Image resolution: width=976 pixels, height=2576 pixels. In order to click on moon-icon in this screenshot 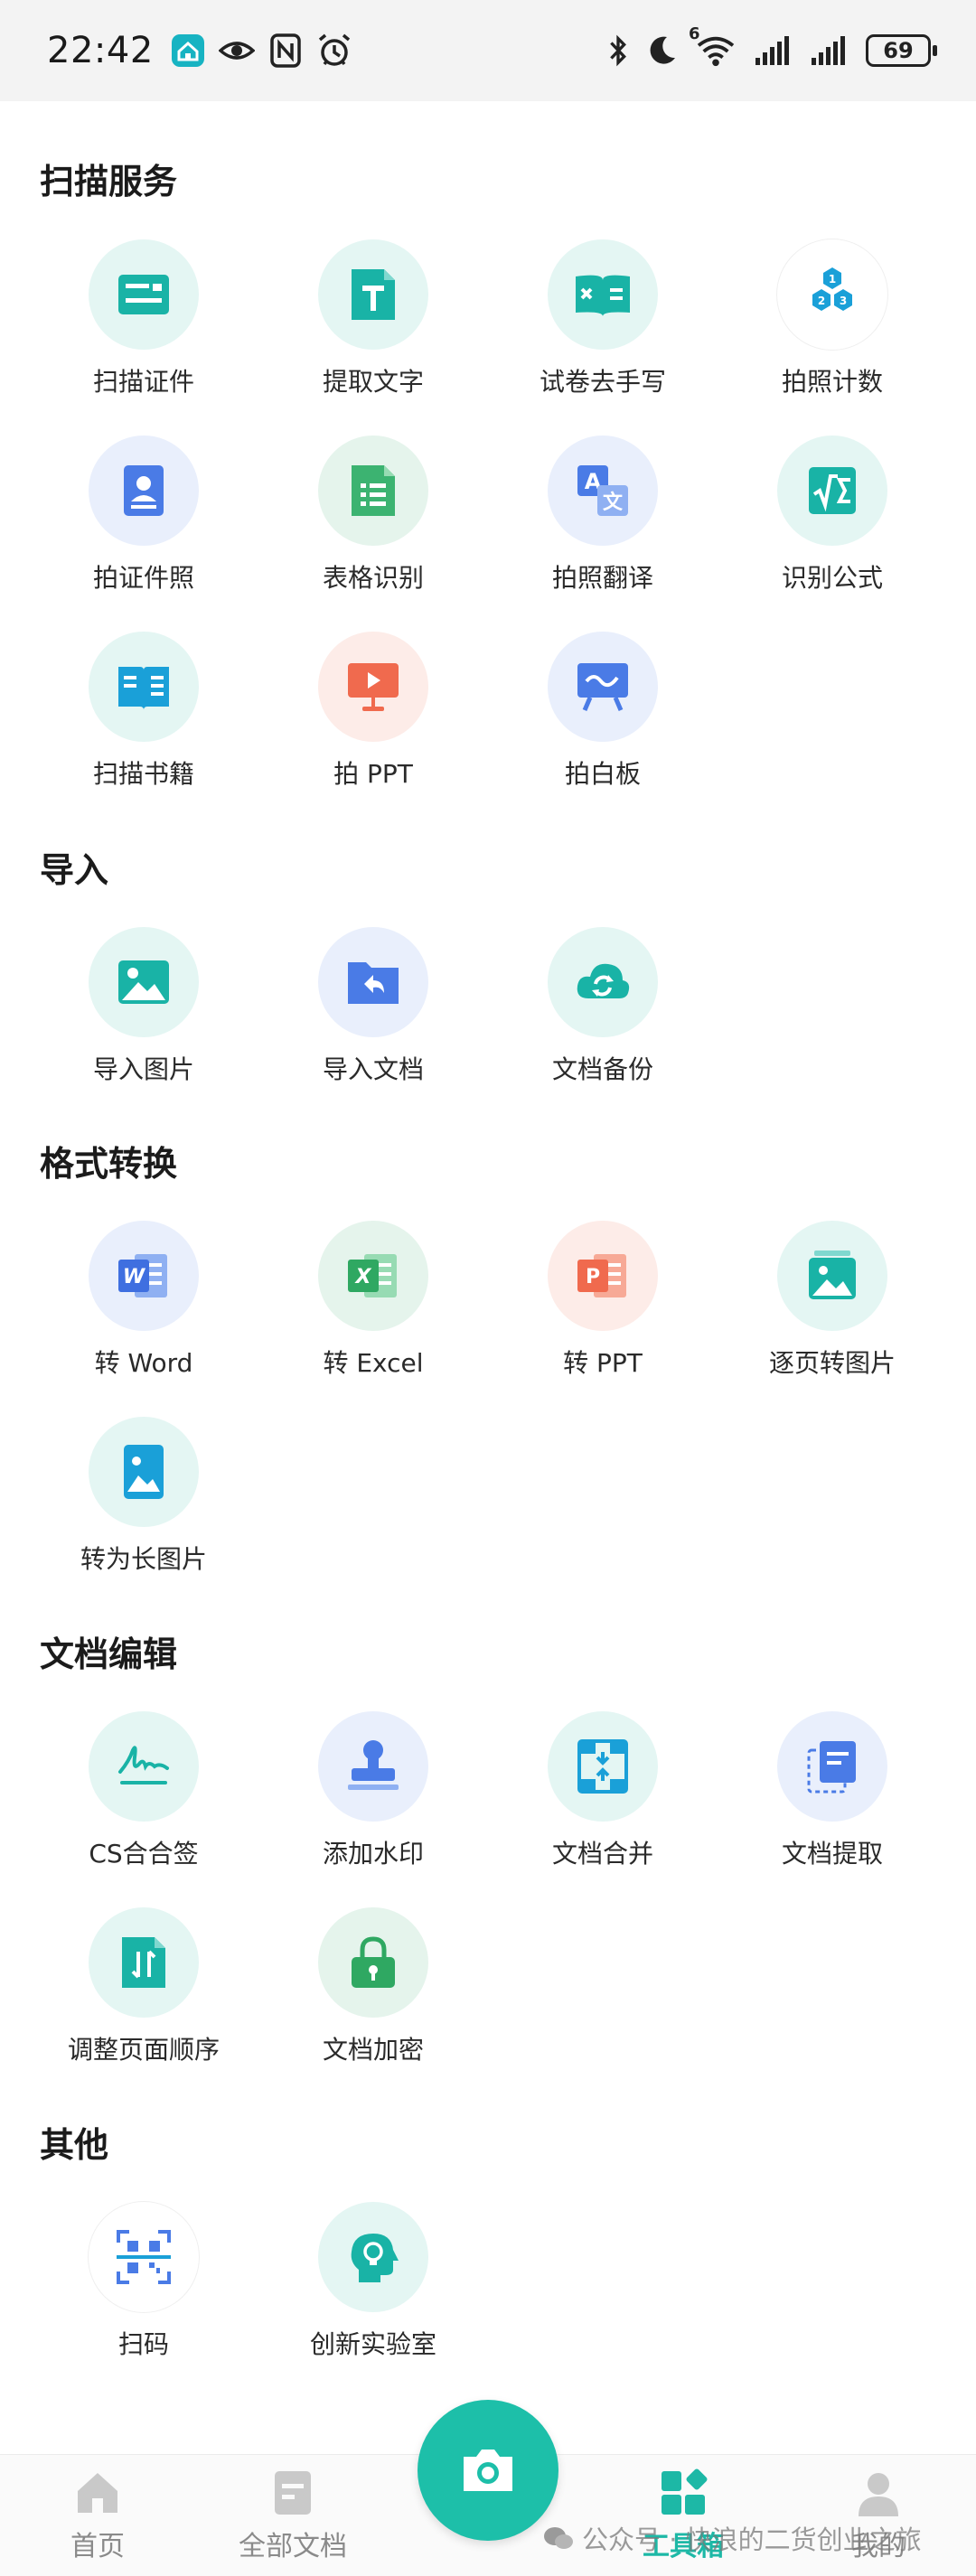, I will do `click(662, 50)`.